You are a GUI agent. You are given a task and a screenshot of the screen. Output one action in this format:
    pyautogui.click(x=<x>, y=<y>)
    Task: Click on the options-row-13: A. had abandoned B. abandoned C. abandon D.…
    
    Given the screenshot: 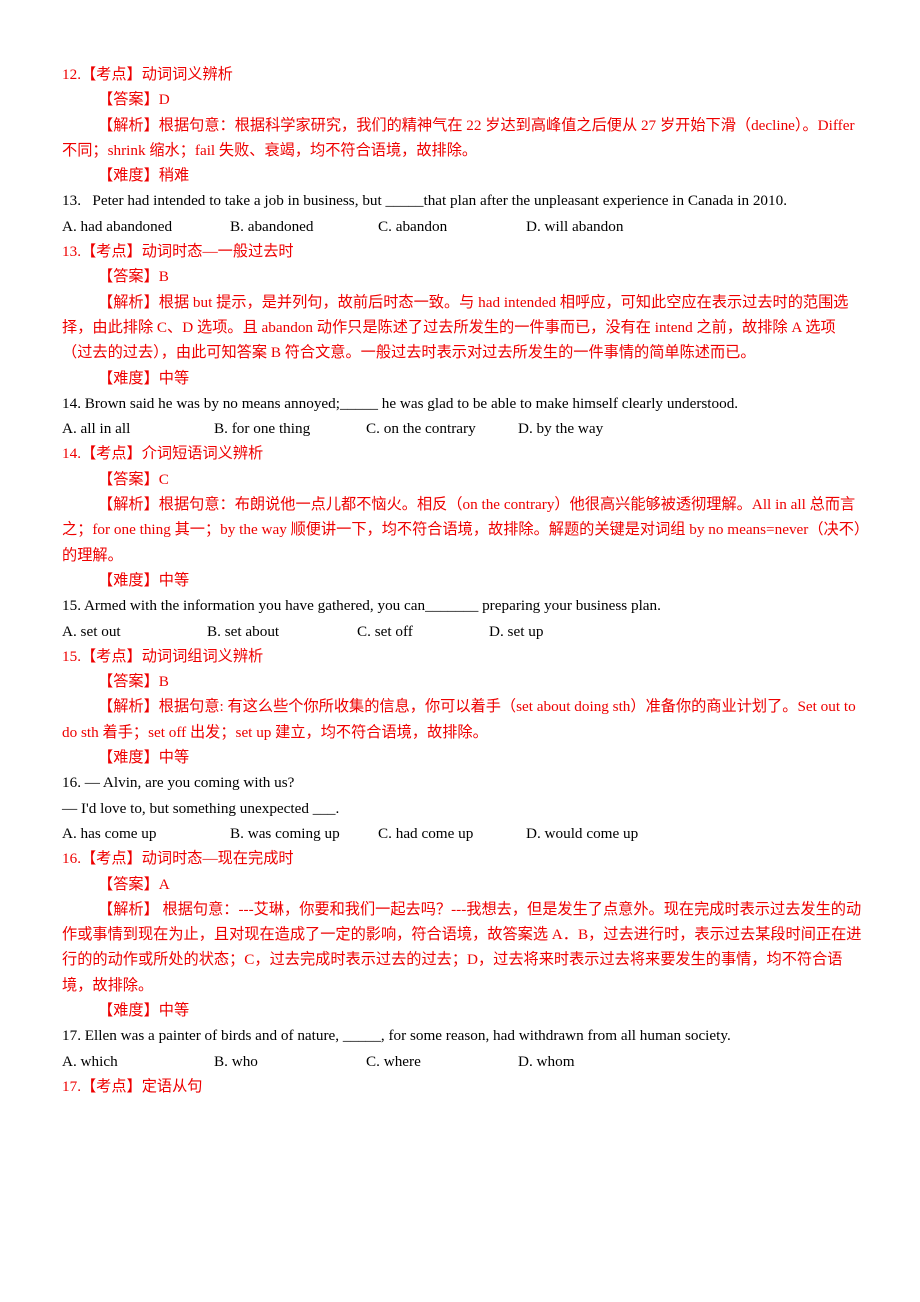 What is the action you would take?
    pyautogui.click(x=462, y=226)
    